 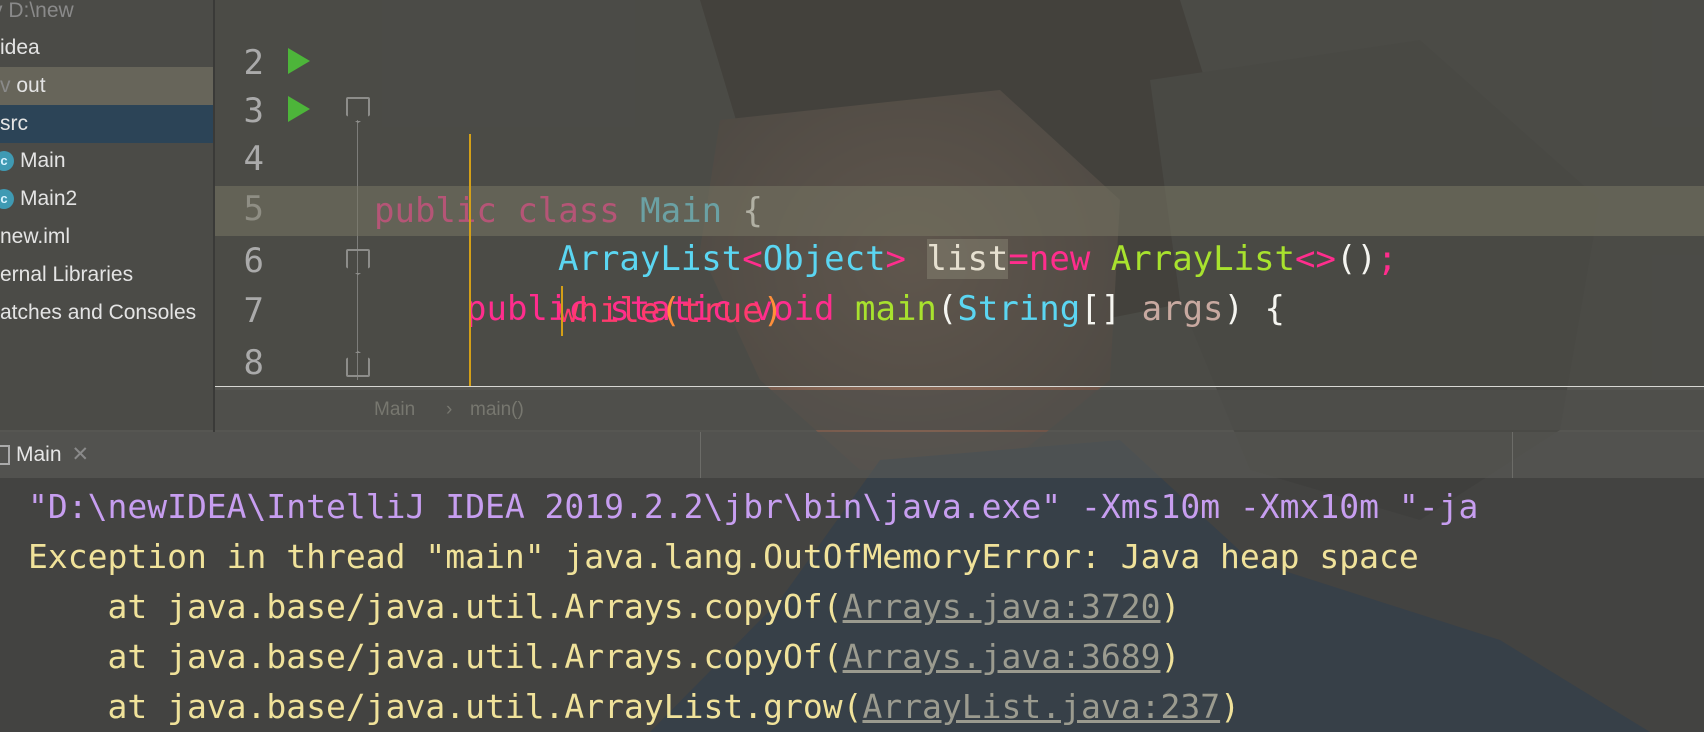 I want to click on run-tab-main: Main ✕, so click(x=44, y=455).